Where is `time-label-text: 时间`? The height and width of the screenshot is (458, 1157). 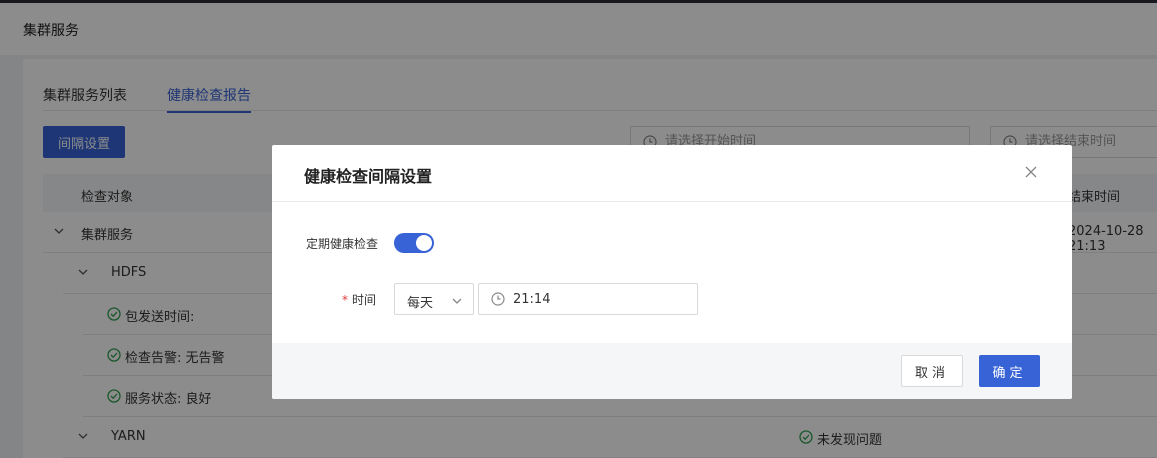
time-label-text: 时间 is located at coordinates (364, 300).